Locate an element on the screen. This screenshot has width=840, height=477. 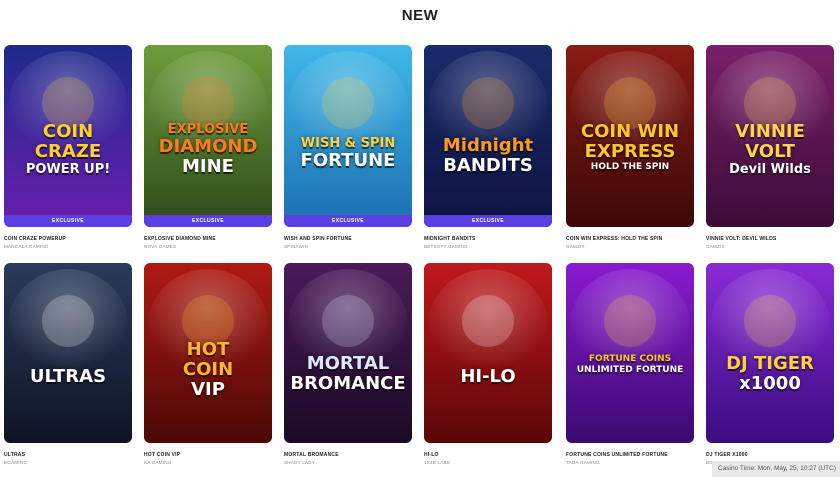
game-logo-line: DIAMOND is located at coordinates (208, 146).